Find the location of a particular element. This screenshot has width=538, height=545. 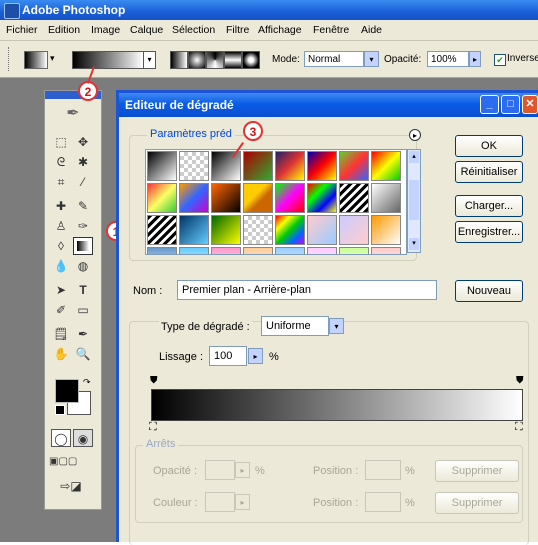

lasso-tool-icon: ᘓ is located at coordinates (61, 162).